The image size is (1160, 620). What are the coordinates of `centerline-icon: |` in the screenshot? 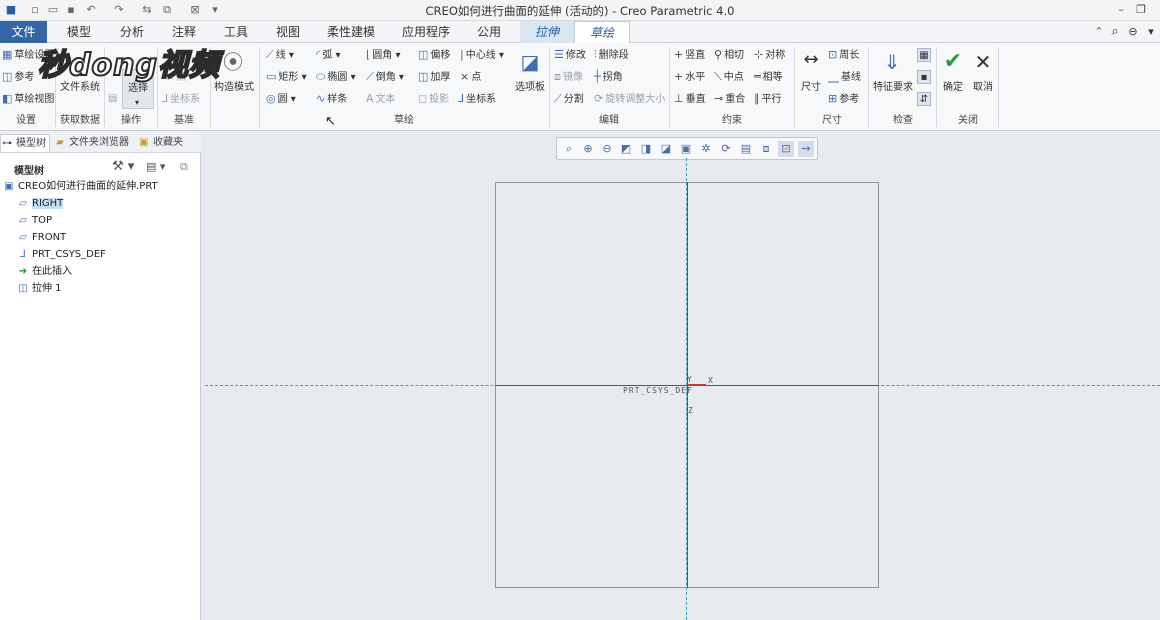 It's located at (462, 54).